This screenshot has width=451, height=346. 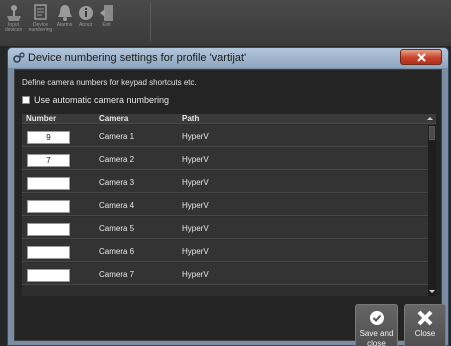 What do you see at coordinates (26, 100) in the screenshot?
I see `auto-numbering-checkbox` at bounding box center [26, 100].